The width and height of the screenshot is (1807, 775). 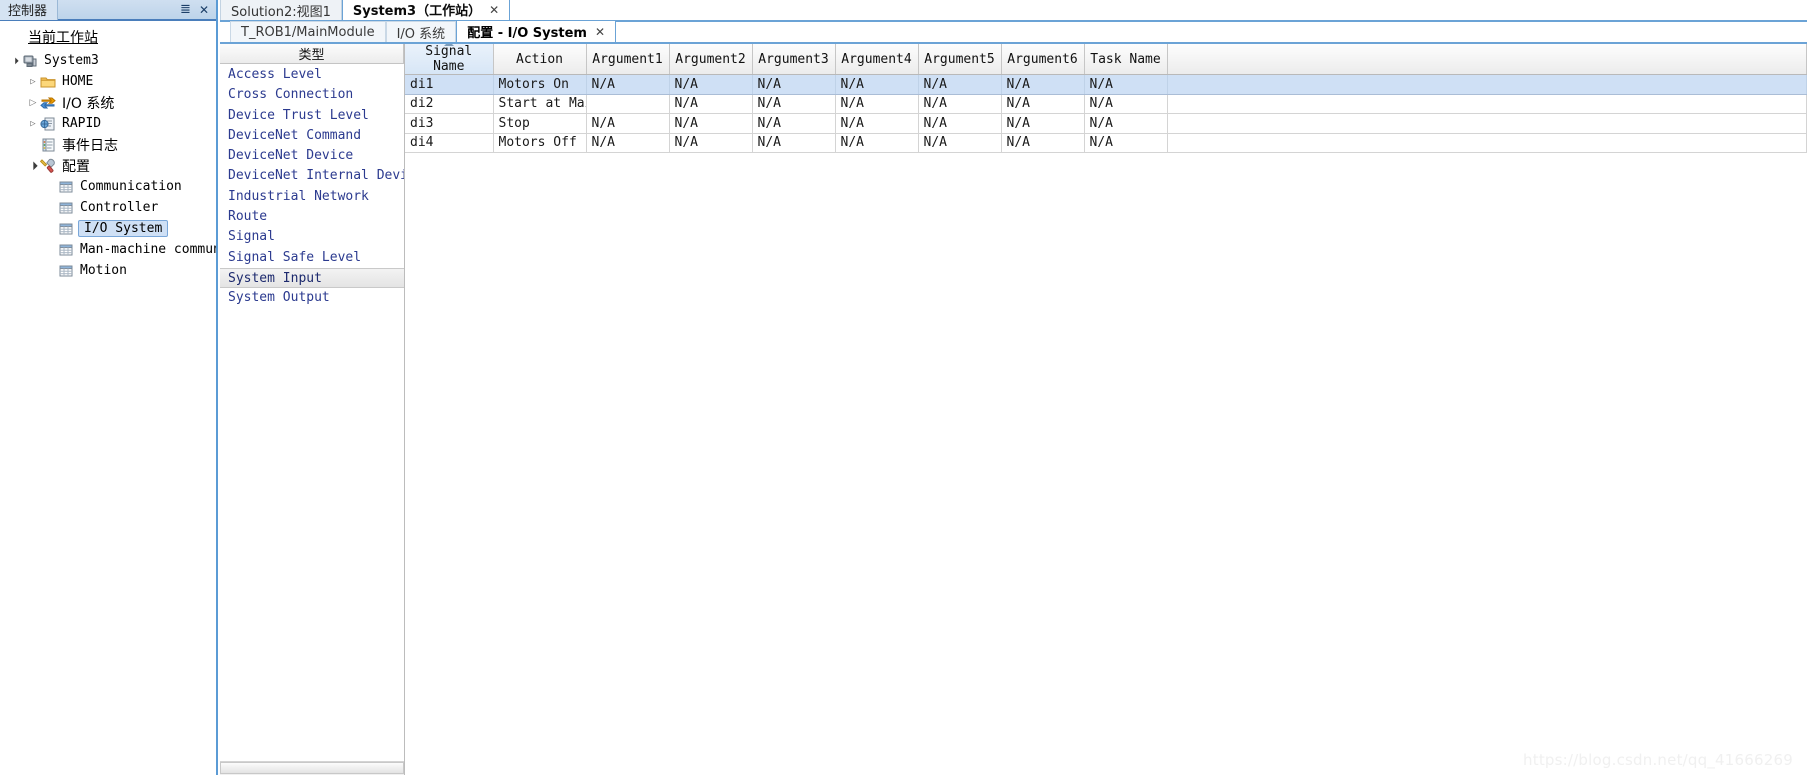 What do you see at coordinates (312, 95) in the screenshot?
I see `type-list-item: Cross Connection` at bounding box center [312, 95].